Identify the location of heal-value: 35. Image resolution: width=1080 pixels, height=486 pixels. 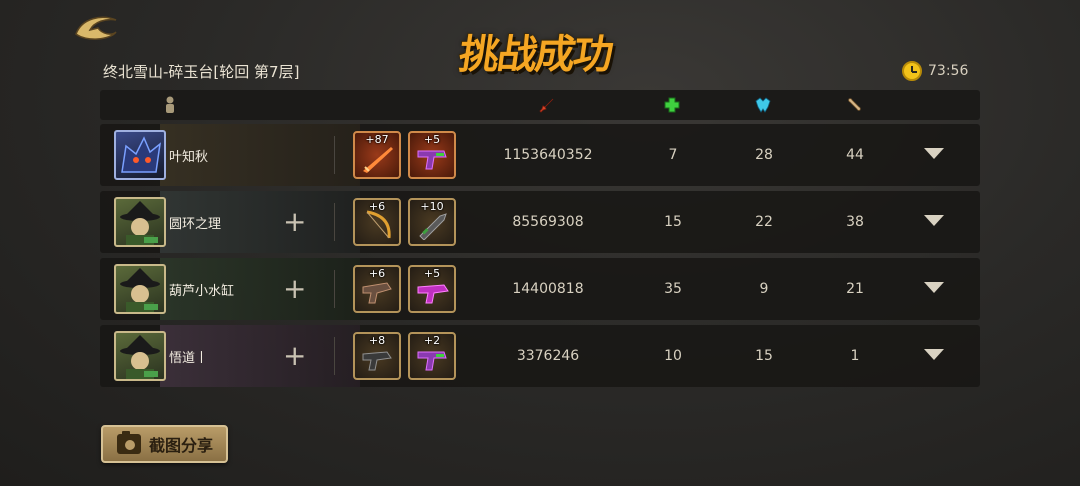
(673, 289).